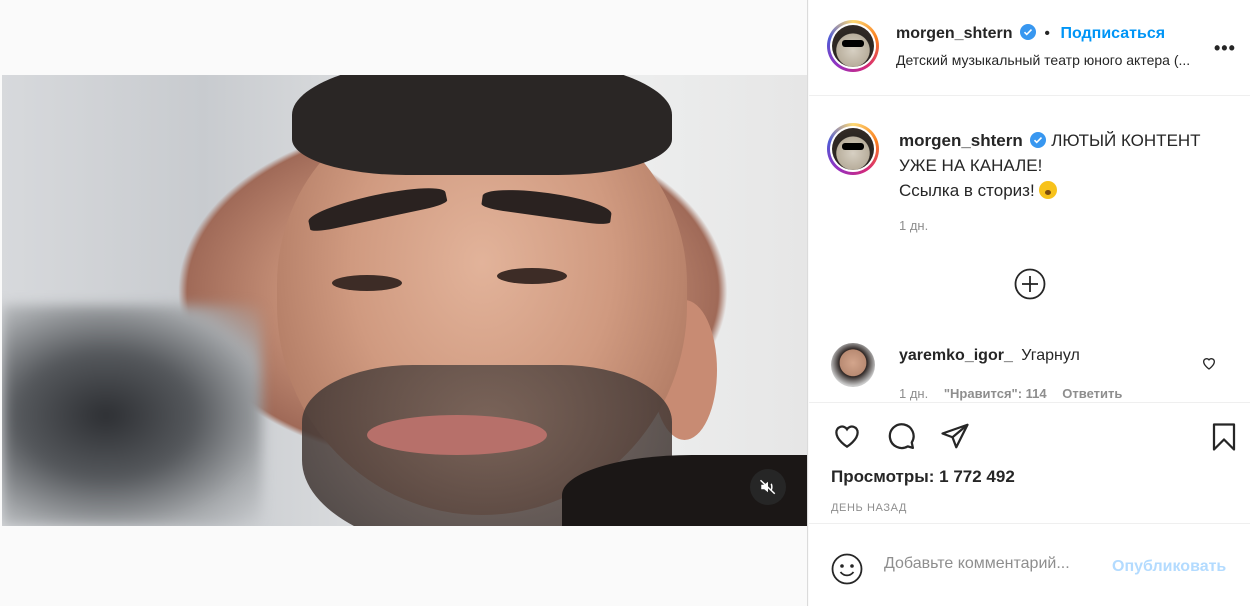 The image size is (1250, 606). What do you see at coordinates (1126, 140) in the screenshot?
I see `caption-line-1: ЛЮТЫЙ КОНТЕНТ` at bounding box center [1126, 140].